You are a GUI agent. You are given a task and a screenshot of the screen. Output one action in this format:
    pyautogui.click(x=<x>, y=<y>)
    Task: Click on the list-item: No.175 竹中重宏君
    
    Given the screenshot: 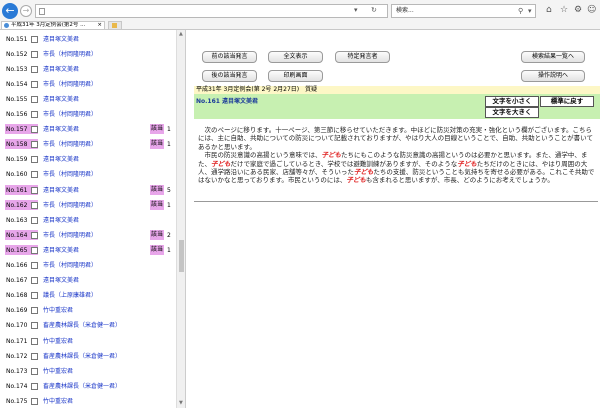 What is the action you would take?
    pyautogui.click(x=88, y=401)
    